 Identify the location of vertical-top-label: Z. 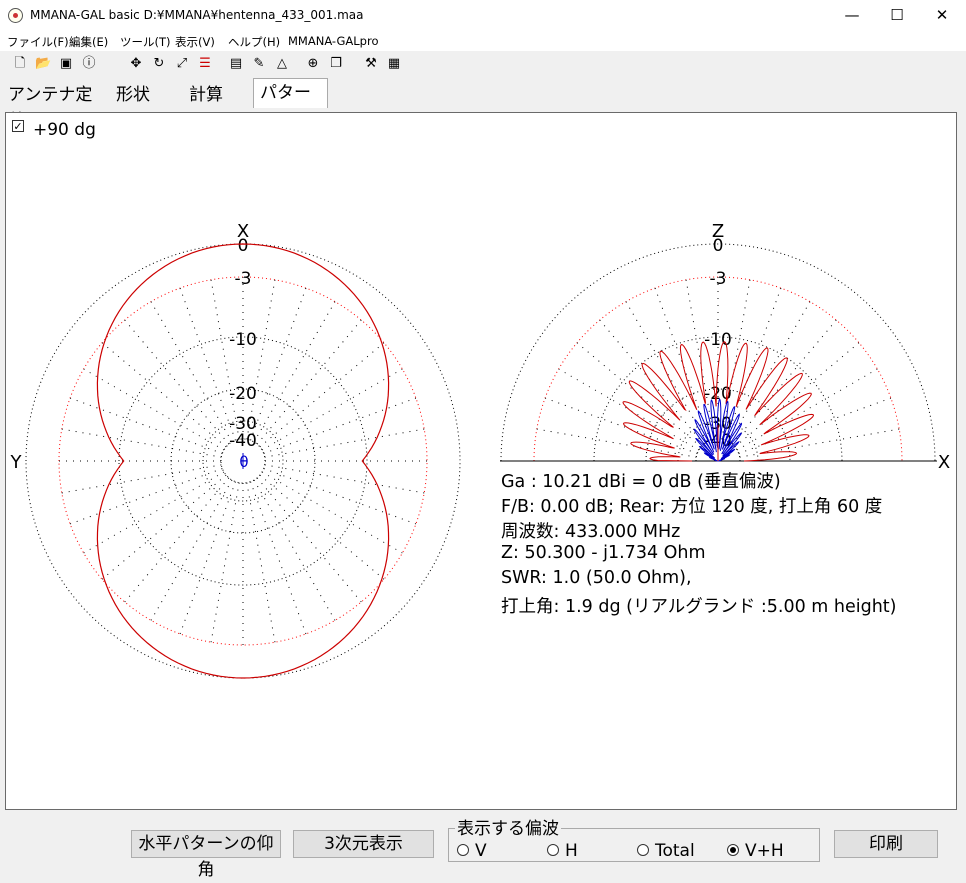
(718, 231).